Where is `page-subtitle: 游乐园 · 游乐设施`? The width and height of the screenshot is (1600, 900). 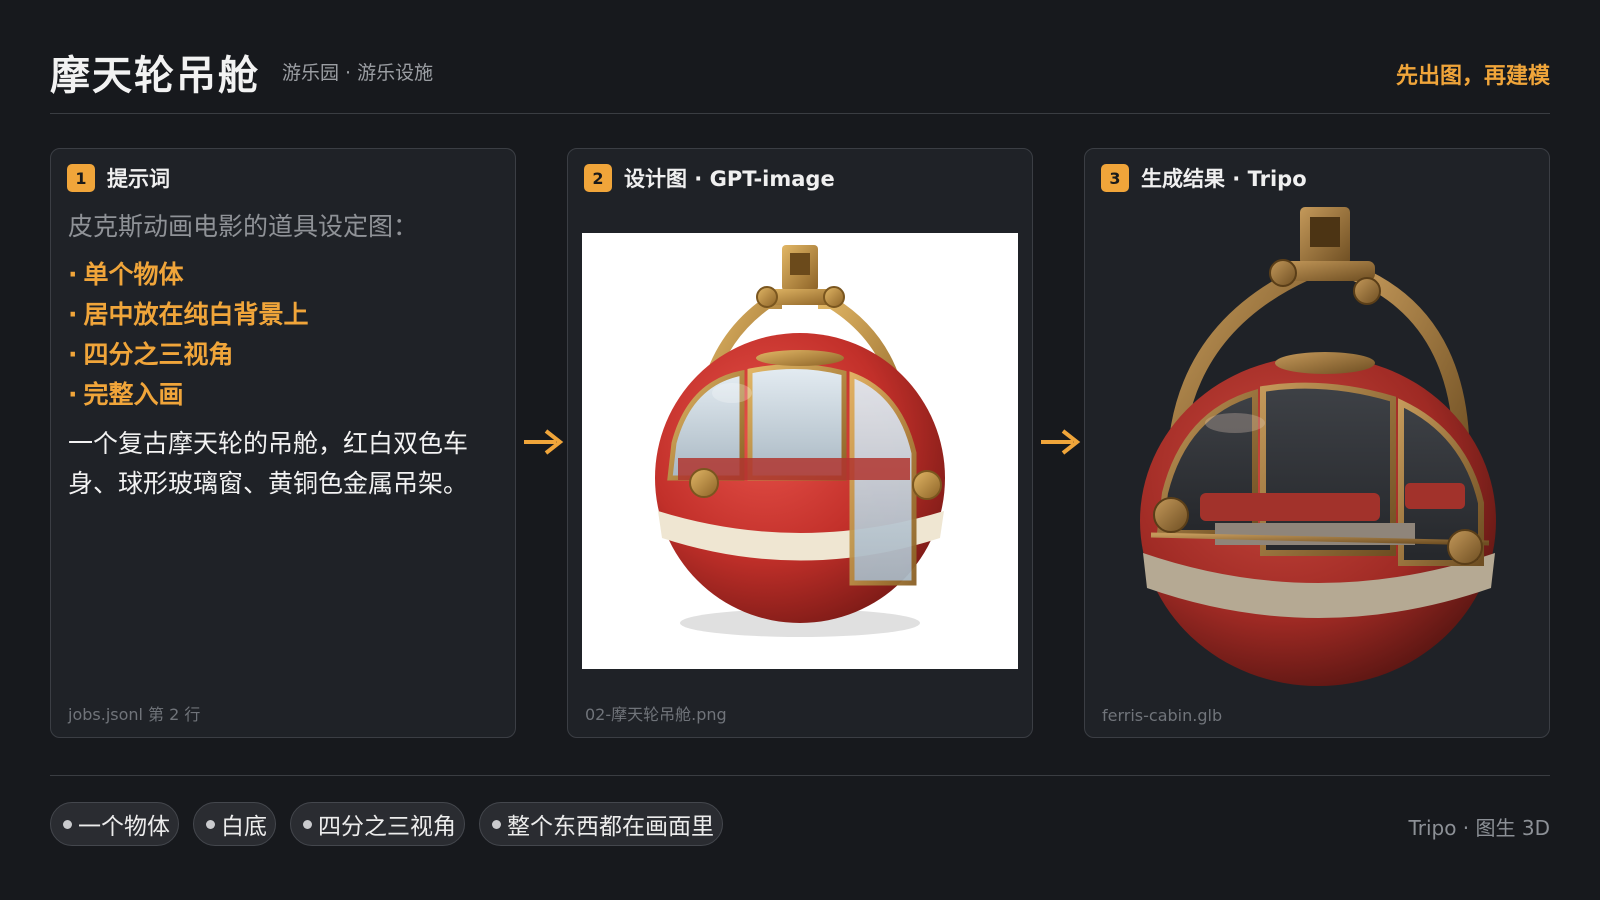 page-subtitle: 游乐园 · 游乐设施 is located at coordinates (358, 73).